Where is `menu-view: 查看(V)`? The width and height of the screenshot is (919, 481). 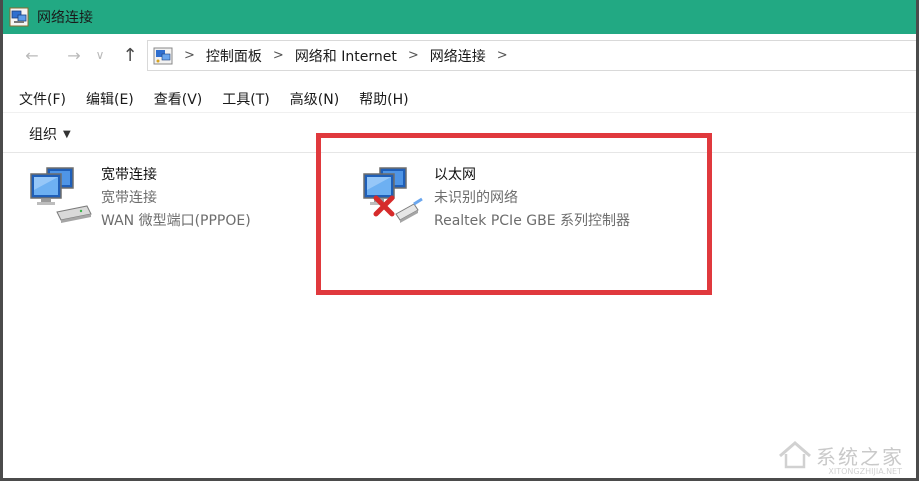
menu-view: 查看(V) is located at coordinates (178, 99).